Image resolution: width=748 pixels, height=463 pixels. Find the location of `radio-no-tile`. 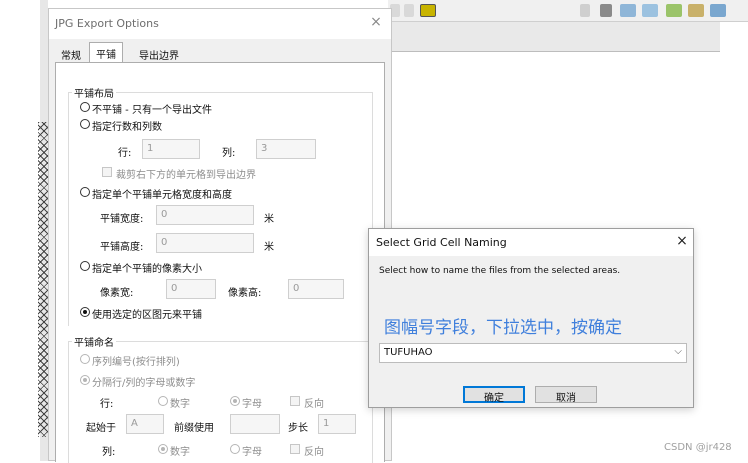

radio-no-tile is located at coordinates (85, 107).